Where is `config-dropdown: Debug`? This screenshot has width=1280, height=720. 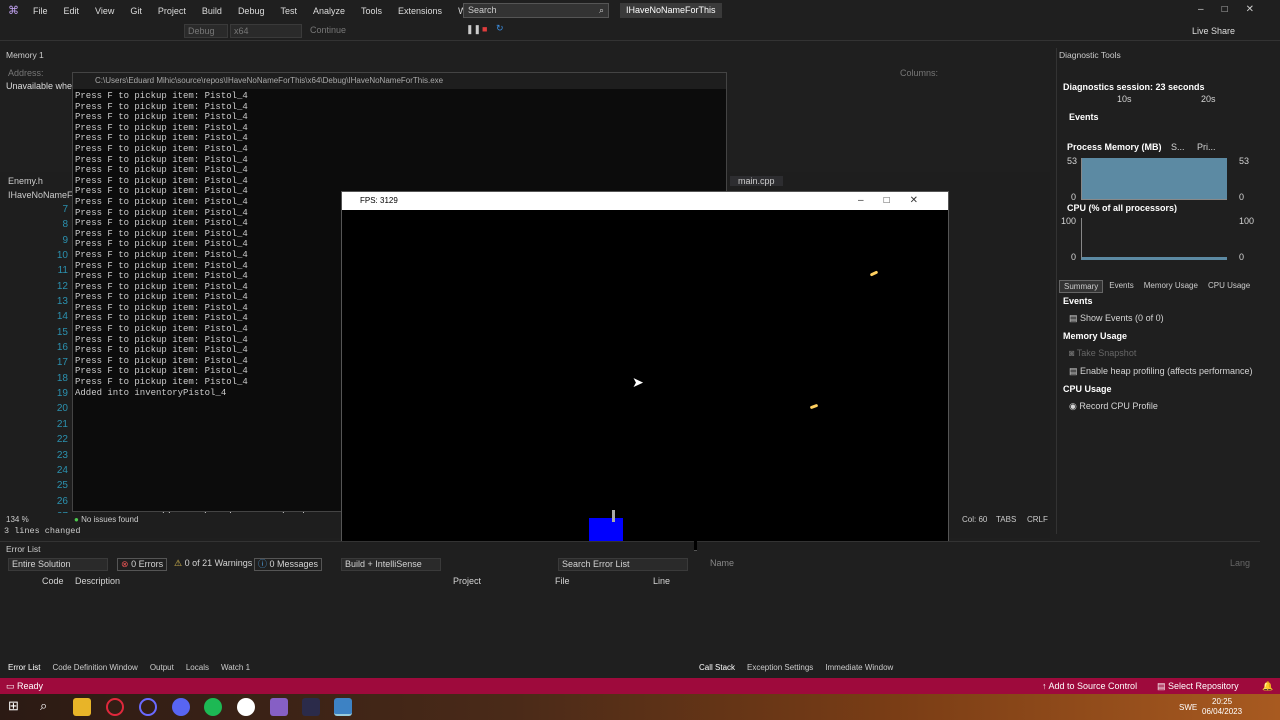 config-dropdown: Debug is located at coordinates (206, 31).